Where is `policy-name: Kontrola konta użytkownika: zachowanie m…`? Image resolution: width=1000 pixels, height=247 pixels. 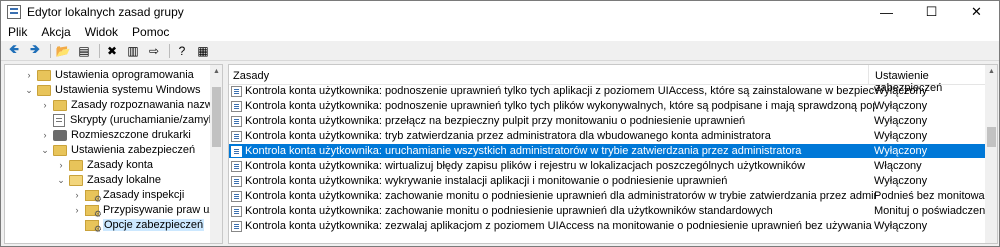 policy-name: Kontrola konta użytkownika: zachowanie m… is located at coordinates (509, 211).